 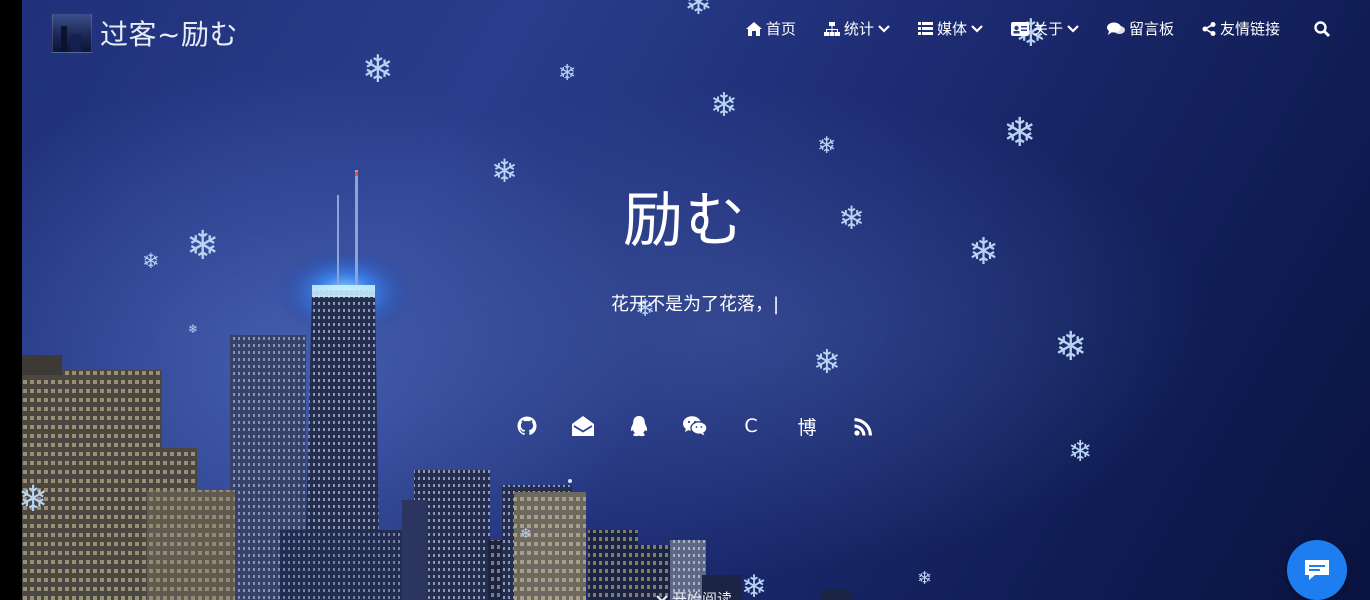 I want to click on search-icon, so click(x=1322, y=28).